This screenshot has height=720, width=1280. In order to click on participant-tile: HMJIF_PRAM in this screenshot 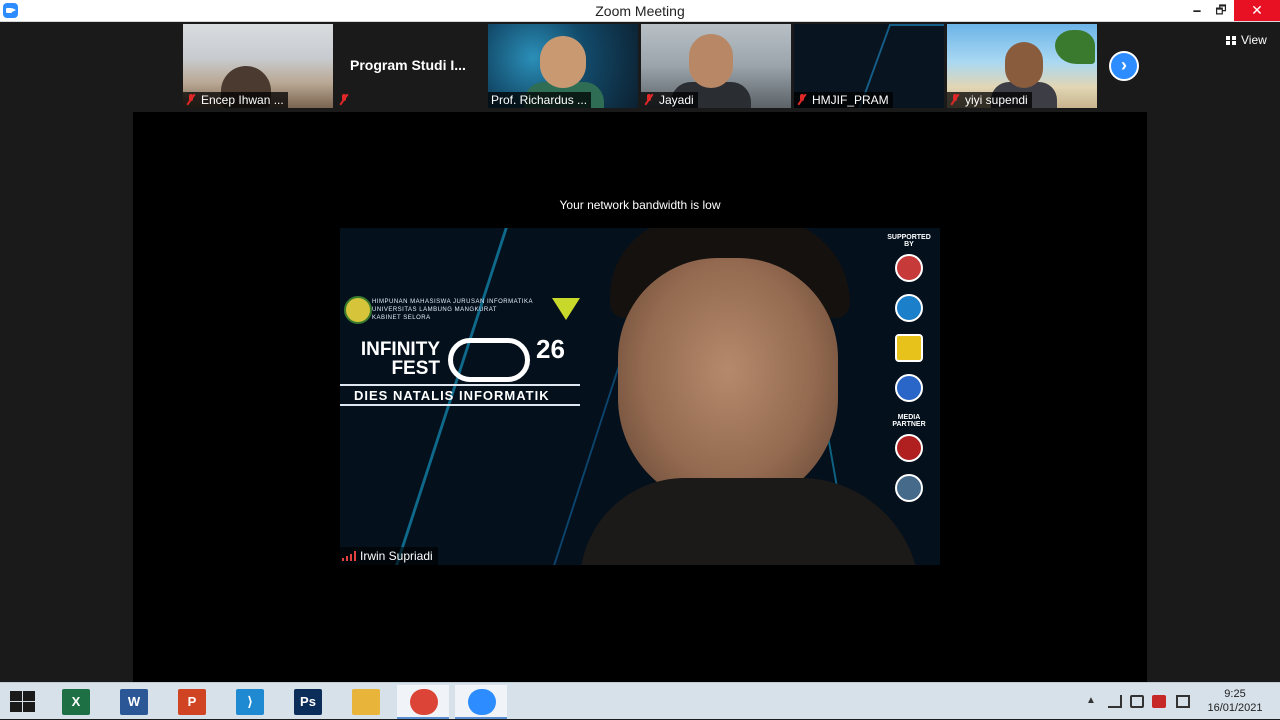, I will do `click(869, 66)`.